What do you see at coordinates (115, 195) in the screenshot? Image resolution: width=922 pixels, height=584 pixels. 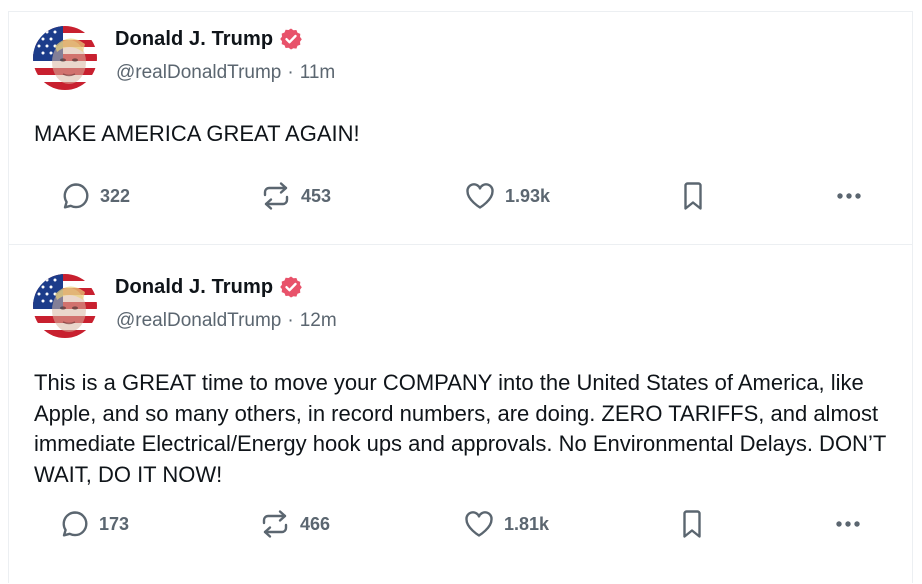 I see `reply-count: 322` at bounding box center [115, 195].